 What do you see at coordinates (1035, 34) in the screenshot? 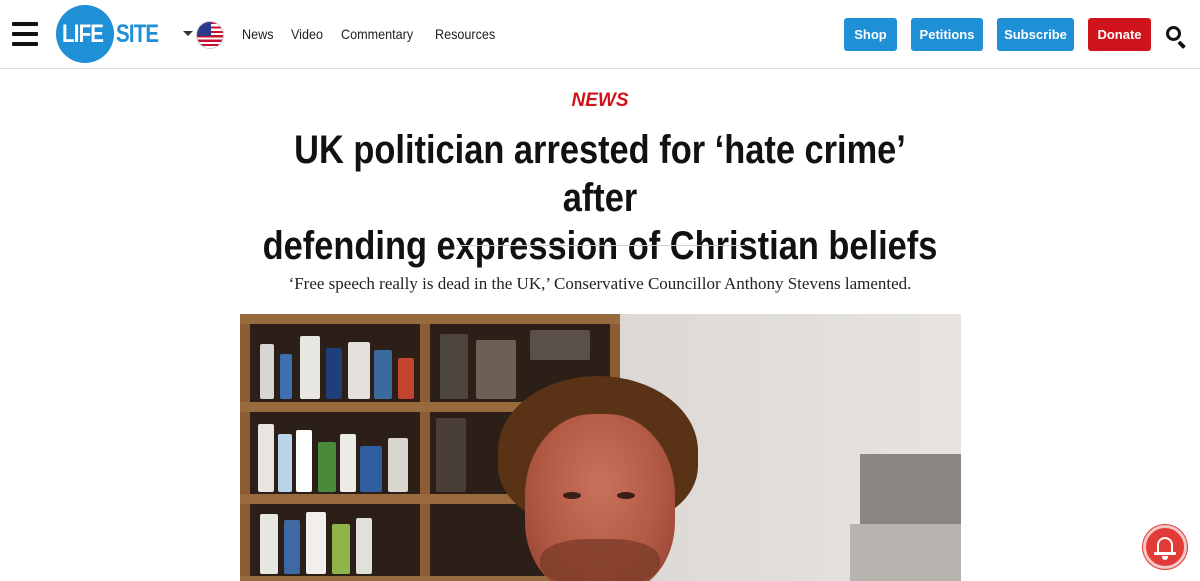
I see `subscribe-button: Subscribe` at bounding box center [1035, 34].